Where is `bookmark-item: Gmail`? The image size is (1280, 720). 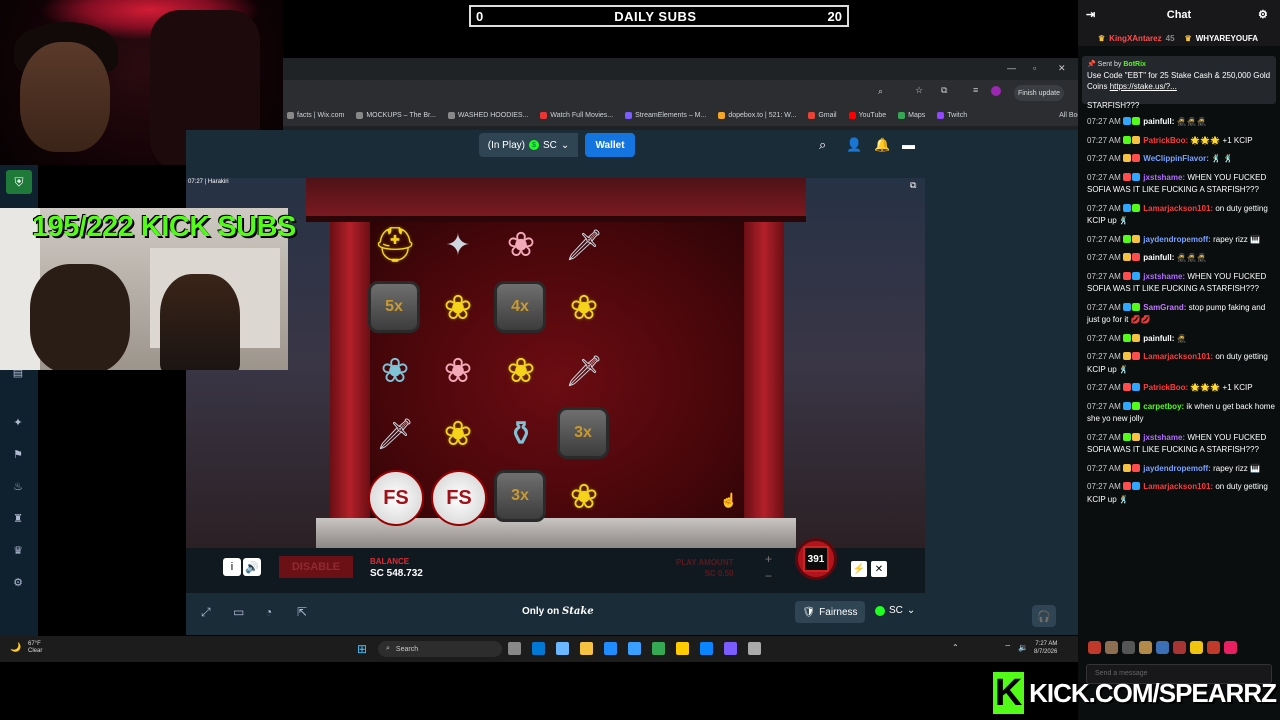 bookmark-item: Gmail is located at coordinates (822, 115).